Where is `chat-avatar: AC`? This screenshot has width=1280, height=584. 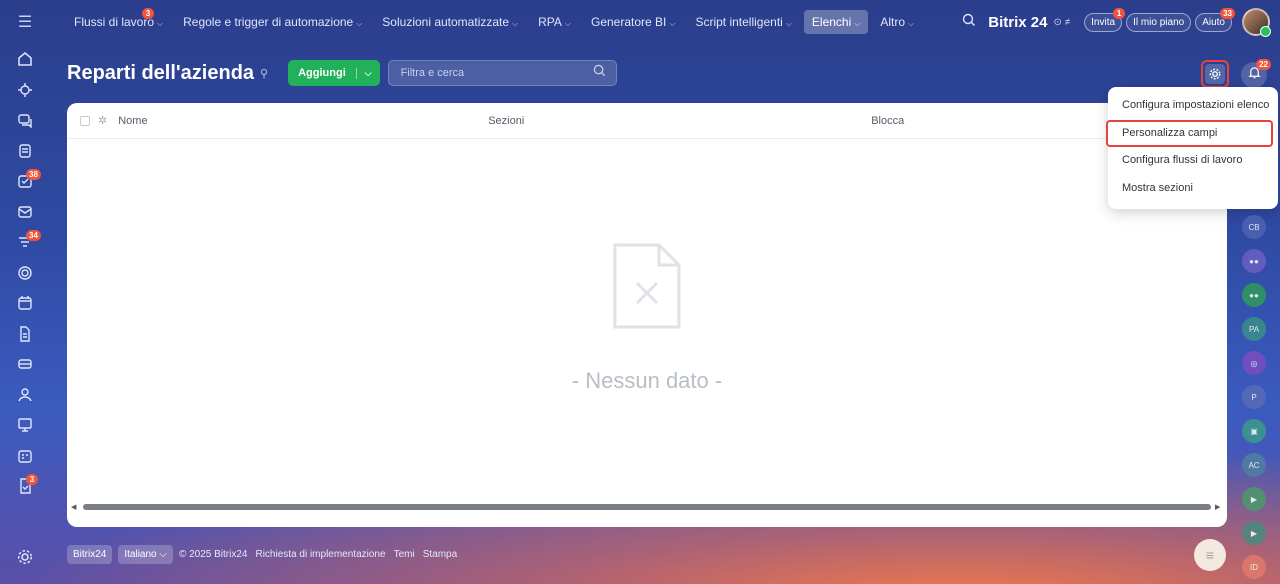 chat-avatar: AC is located at coordinates (1254, 465).